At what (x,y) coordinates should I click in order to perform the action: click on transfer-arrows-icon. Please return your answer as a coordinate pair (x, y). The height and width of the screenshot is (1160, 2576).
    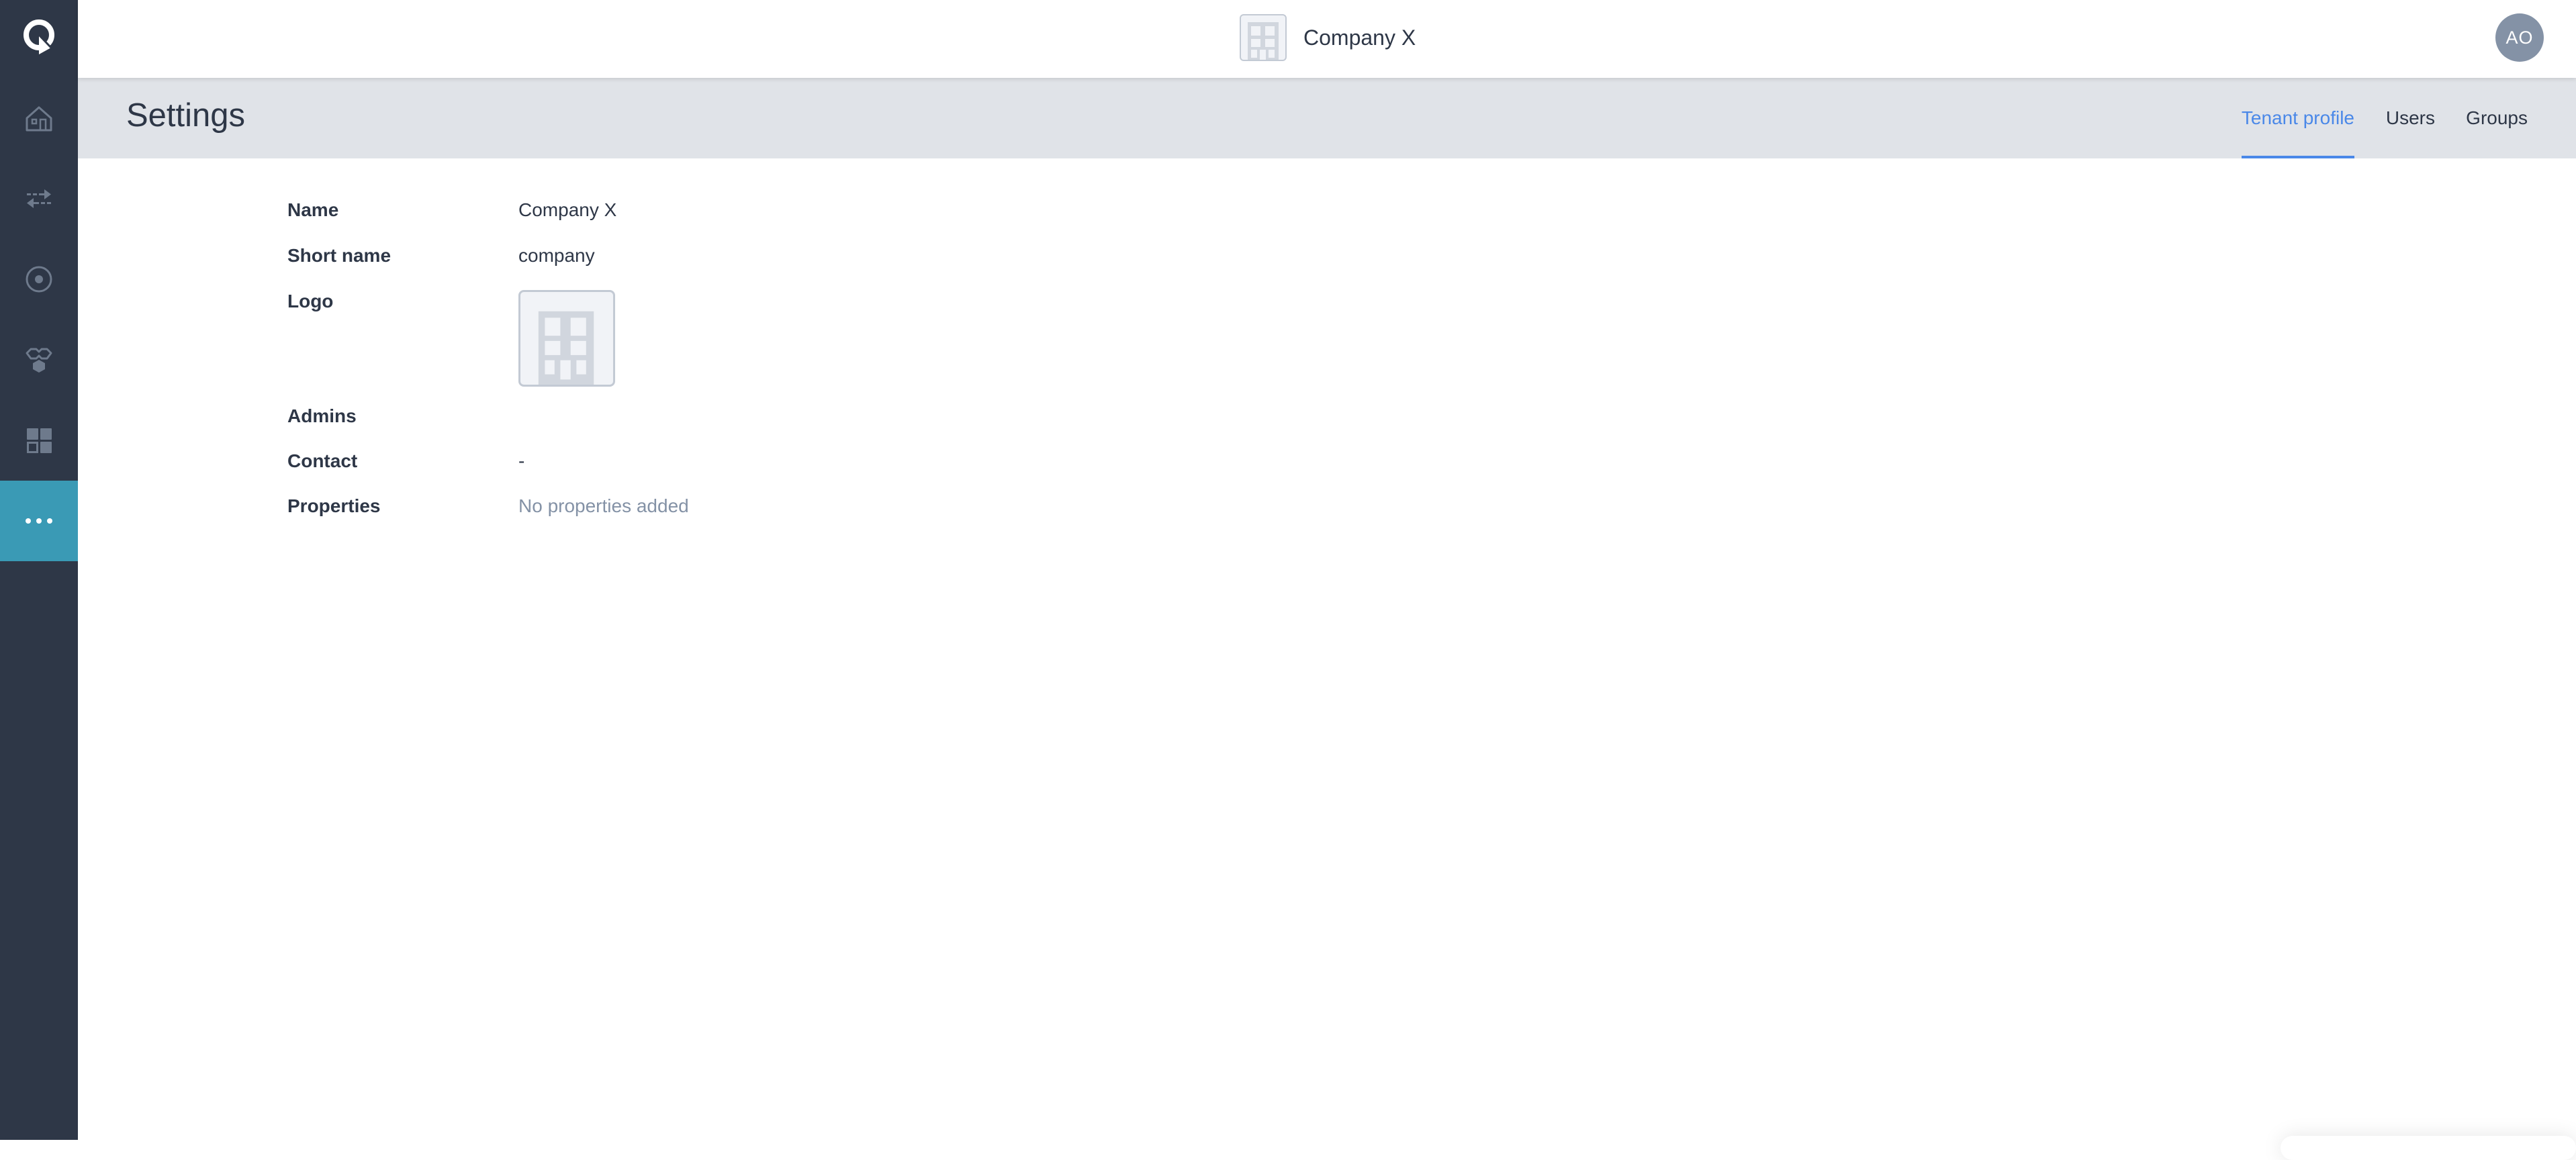
    Looking at the image, I should click on (39, 199).